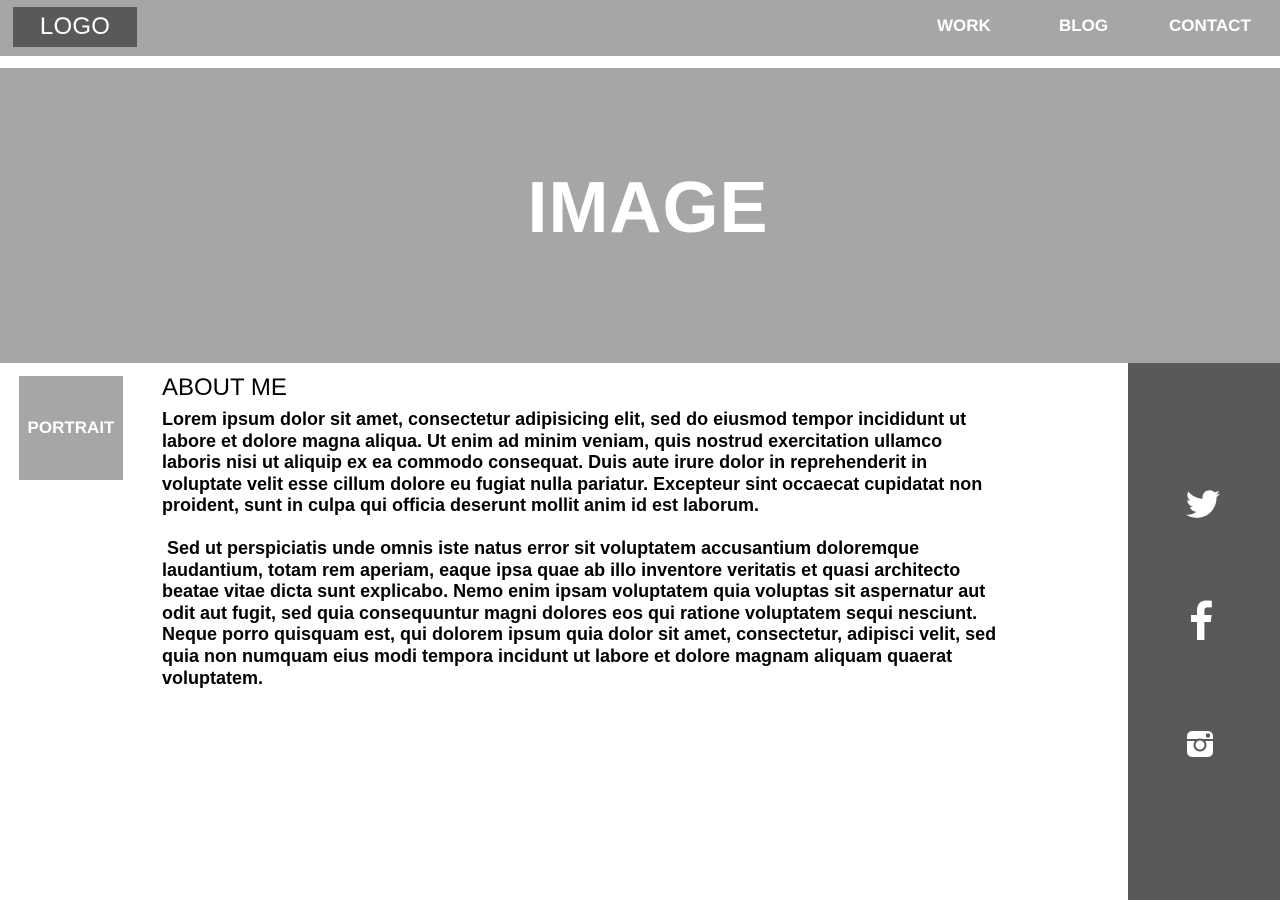 The width and height of the screenshot is (1280, 900). What do you see at coordinates (1203, 504) in the screenshot?
I see `twitter-icon` at bounding box center [1203, 504].